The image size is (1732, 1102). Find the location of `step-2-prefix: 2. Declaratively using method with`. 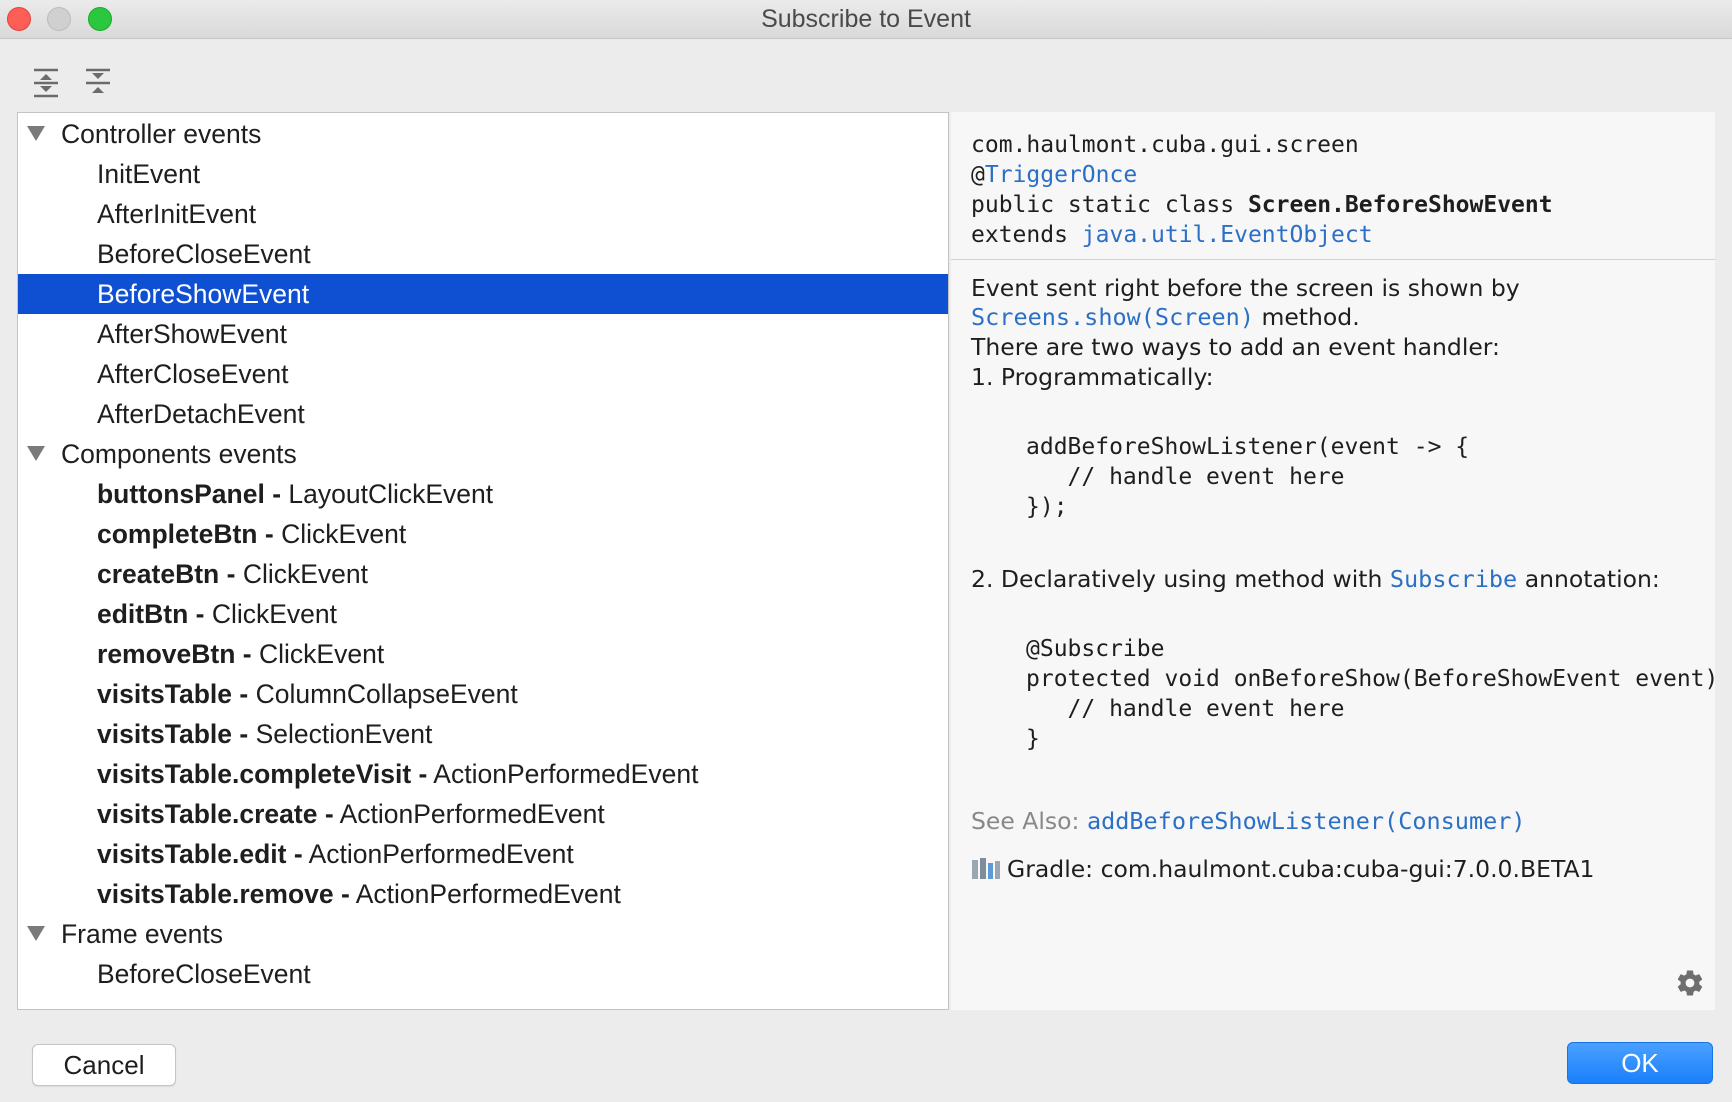

step-2-prefix: 2. Declaratively using method with is located at coordinates (1180, 579).